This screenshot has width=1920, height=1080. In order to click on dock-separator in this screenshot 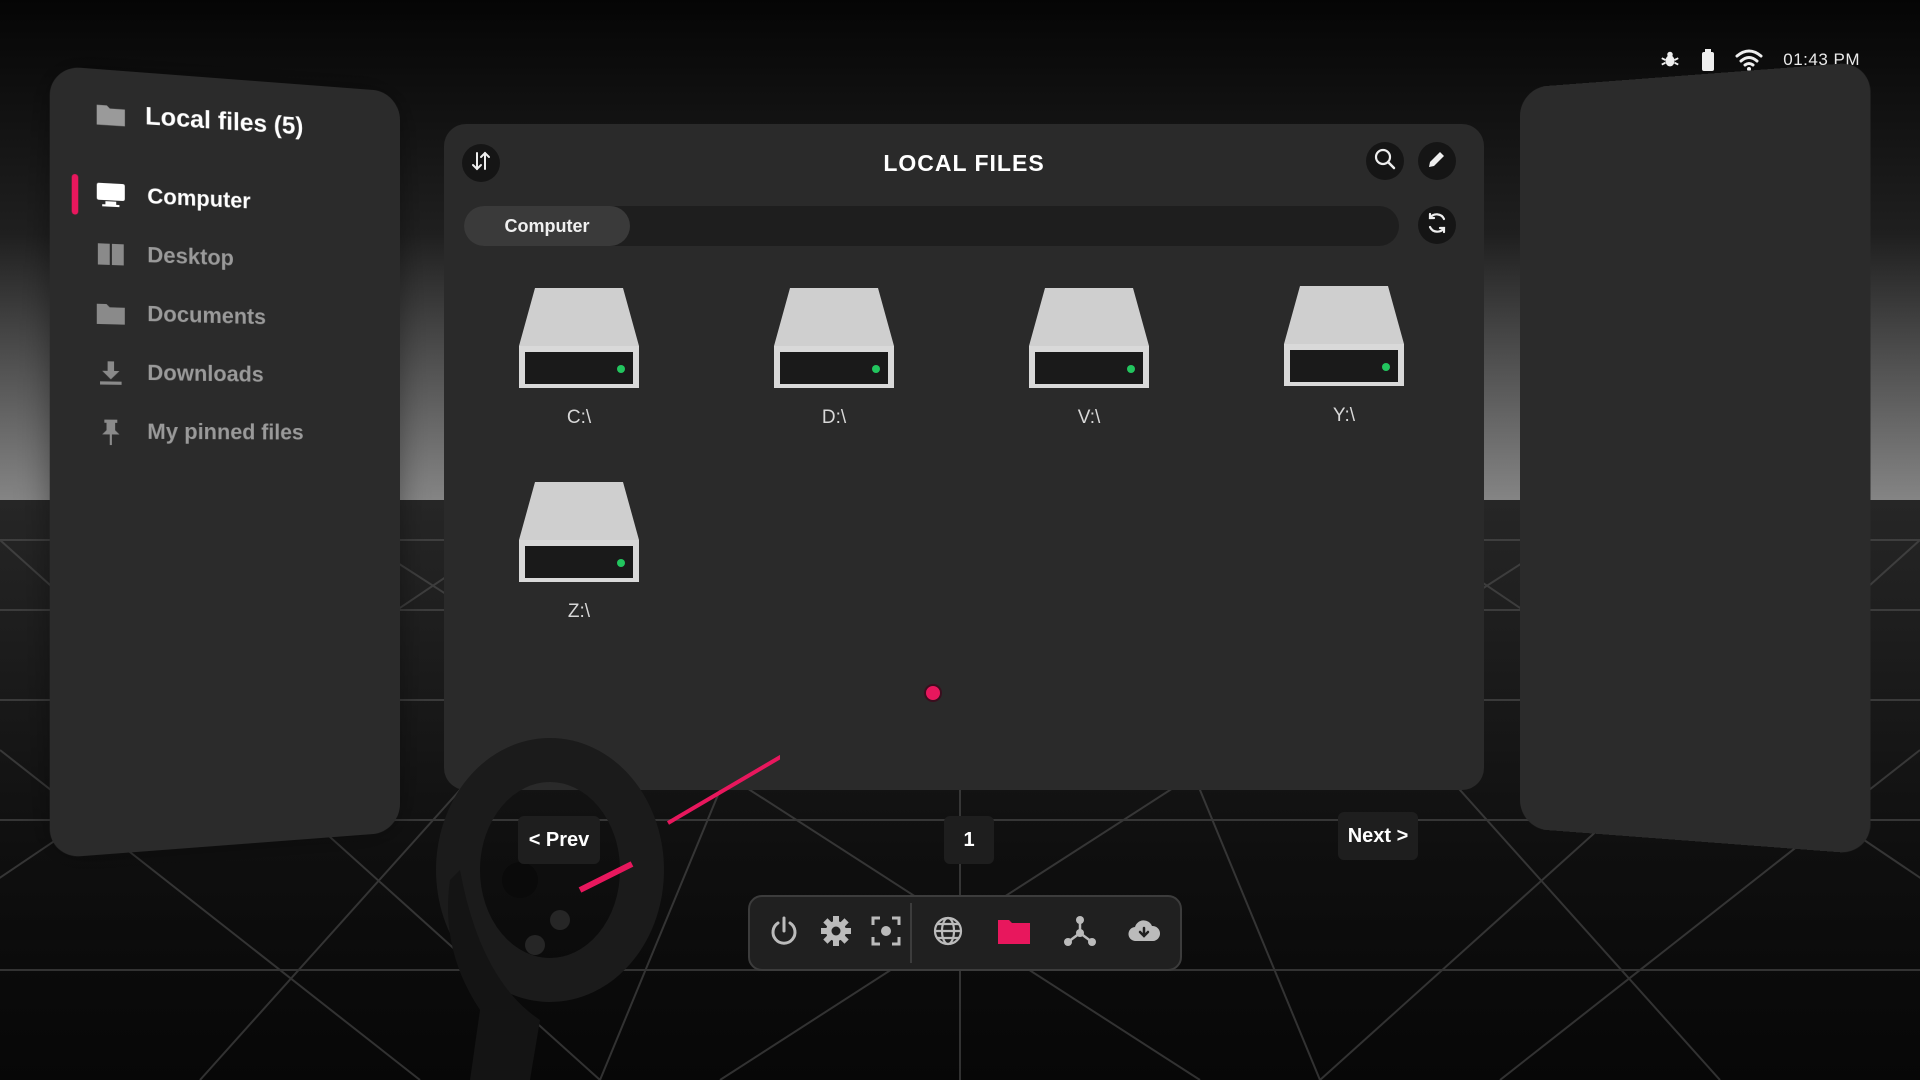, I will do `click(911, 933)`.